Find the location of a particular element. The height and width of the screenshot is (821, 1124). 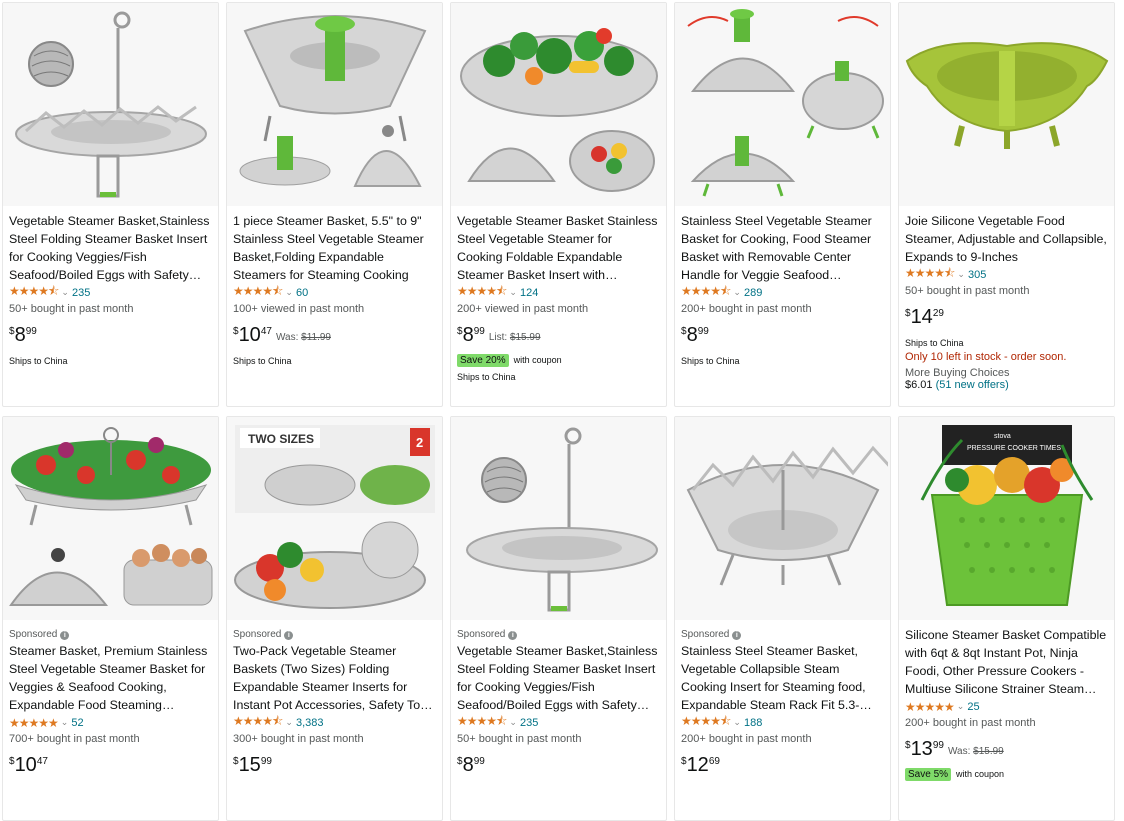

product-image: stova PRESSURE COOKER TIMES is located at coordinates (1006, 518).